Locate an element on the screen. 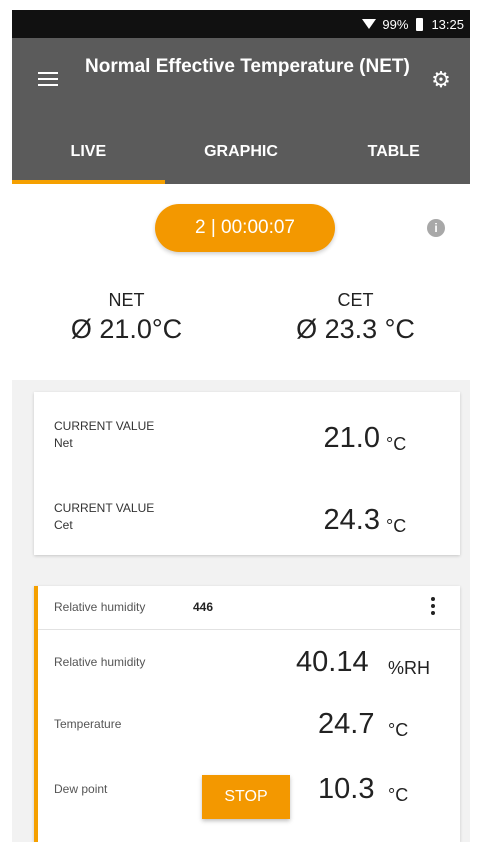 The width and height of the screenshot is (482, 842). summary-cet-value: Ø 23.3 °C is located at coordinates (355, 329).